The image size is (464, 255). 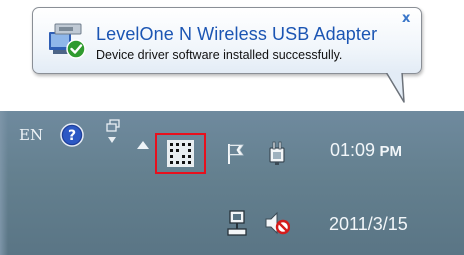 I want to click on time-value: 01:09, so click(x=353, y=150).